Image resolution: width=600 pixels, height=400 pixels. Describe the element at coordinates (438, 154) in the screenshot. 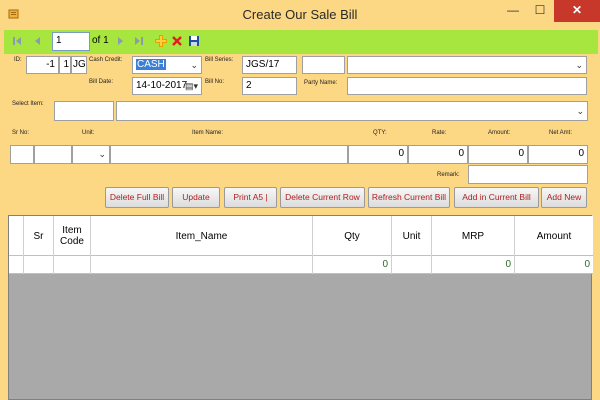

I see `rate-field: 0` at that location.